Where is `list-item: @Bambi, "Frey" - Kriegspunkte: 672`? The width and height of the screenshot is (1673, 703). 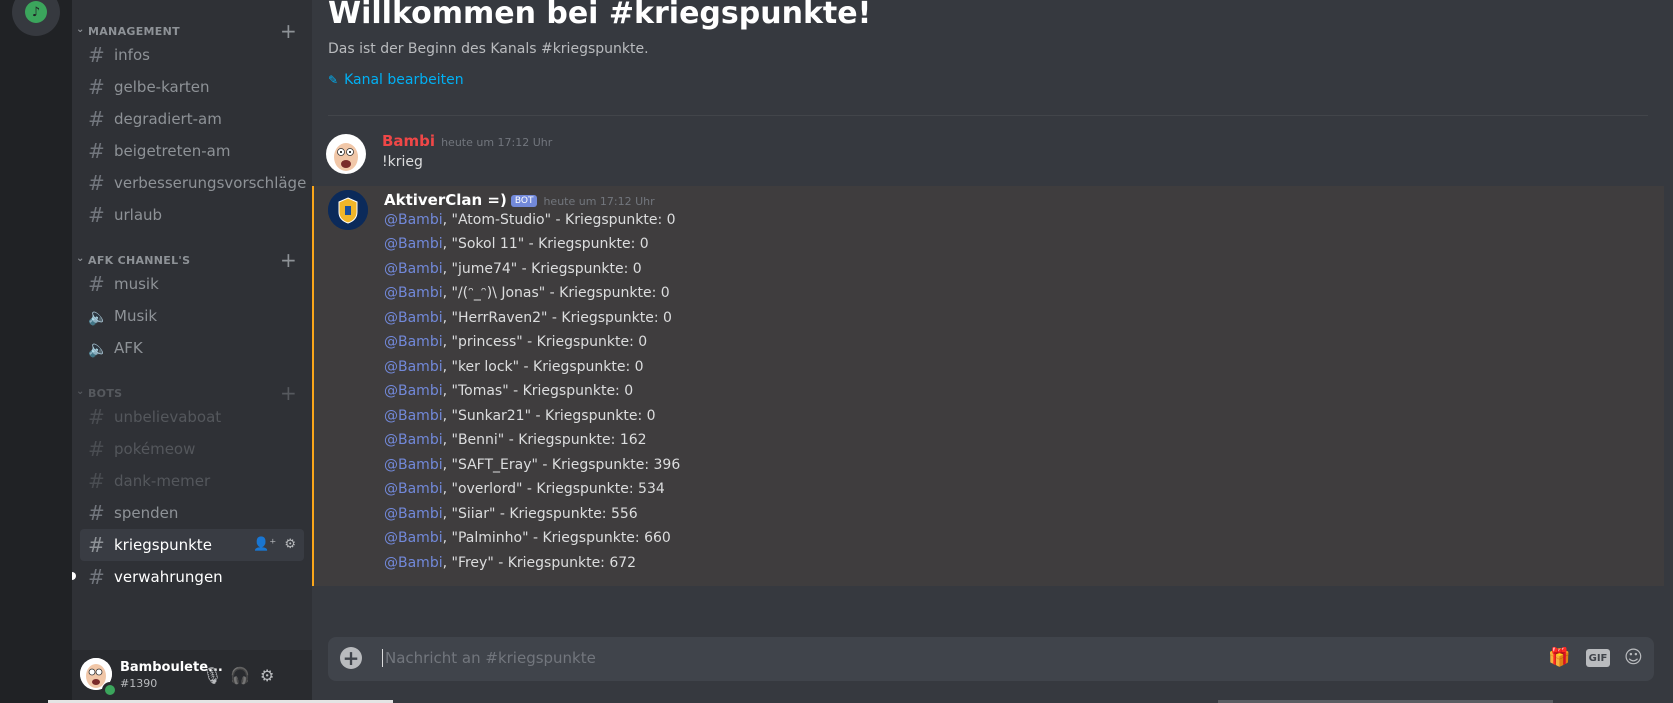
list-item: @Bambi, "Frey" - Kriegspunkte: 672 is located at coordinates (510, 563).